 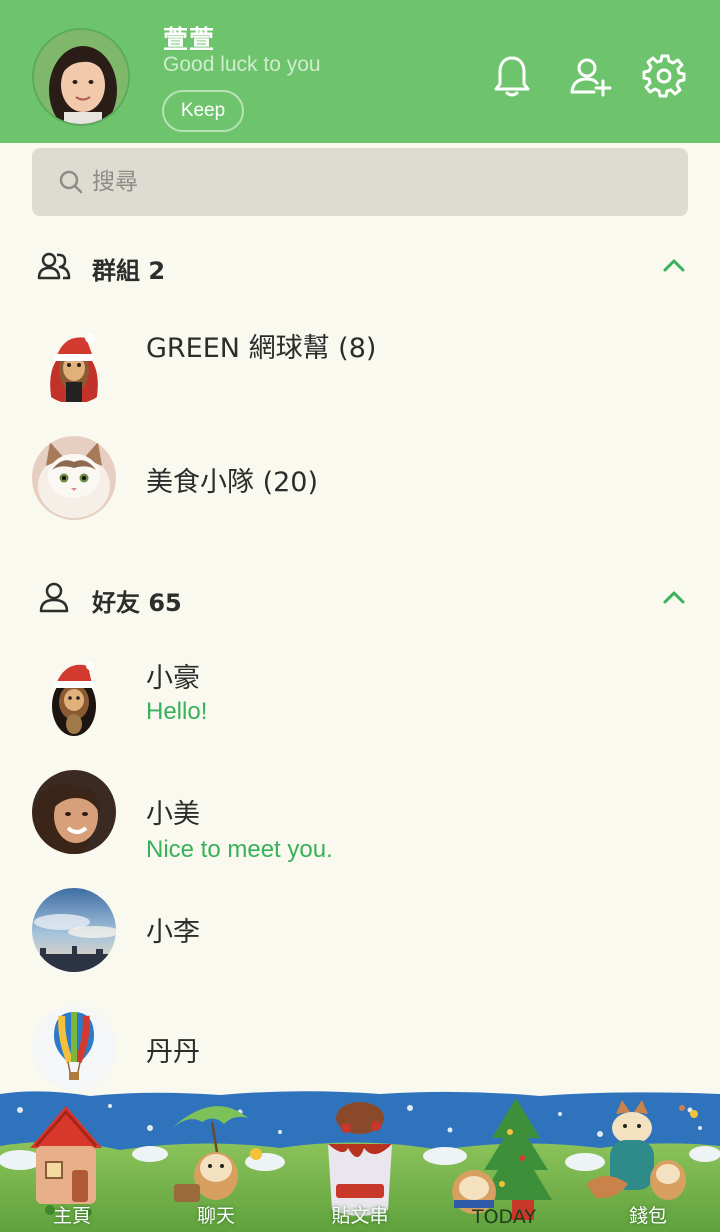 I want to click on nav-today: TODAY, so click(x=504, y=1160).